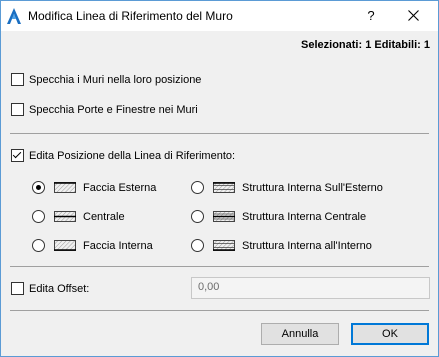 This screenshot has height=357, width=439. Describe the element at coordinates (17, 288) in the screenshot. I see `edit-offset-checkbox` at that location.